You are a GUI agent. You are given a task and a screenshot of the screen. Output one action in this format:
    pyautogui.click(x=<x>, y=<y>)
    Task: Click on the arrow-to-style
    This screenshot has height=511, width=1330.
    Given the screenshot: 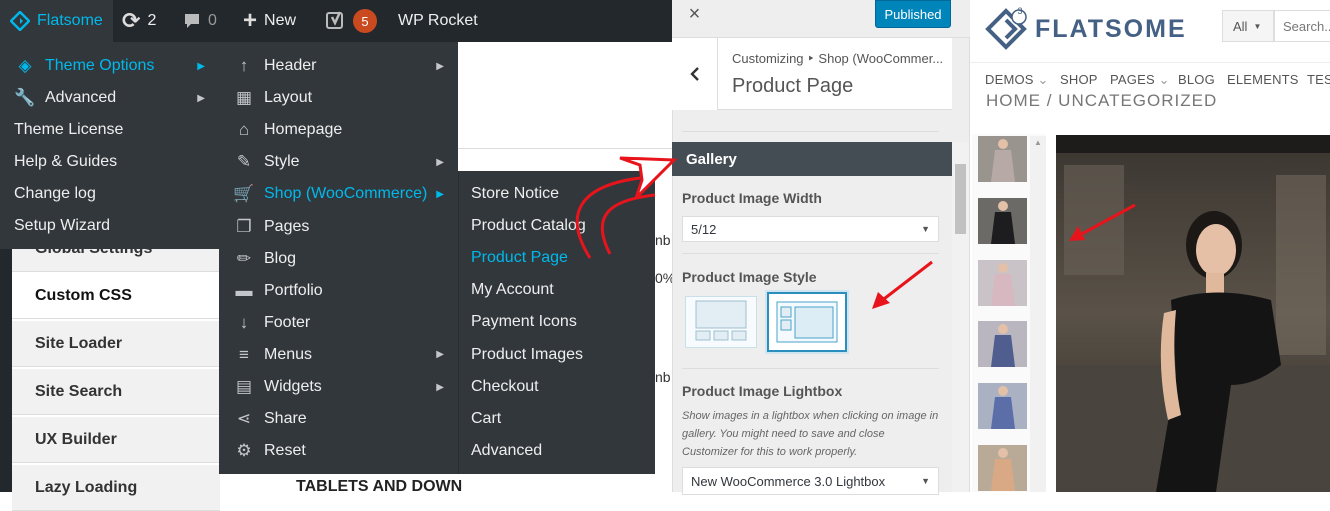 What is the action you would take?
    pyautogui.click(x=906, y=282)
    